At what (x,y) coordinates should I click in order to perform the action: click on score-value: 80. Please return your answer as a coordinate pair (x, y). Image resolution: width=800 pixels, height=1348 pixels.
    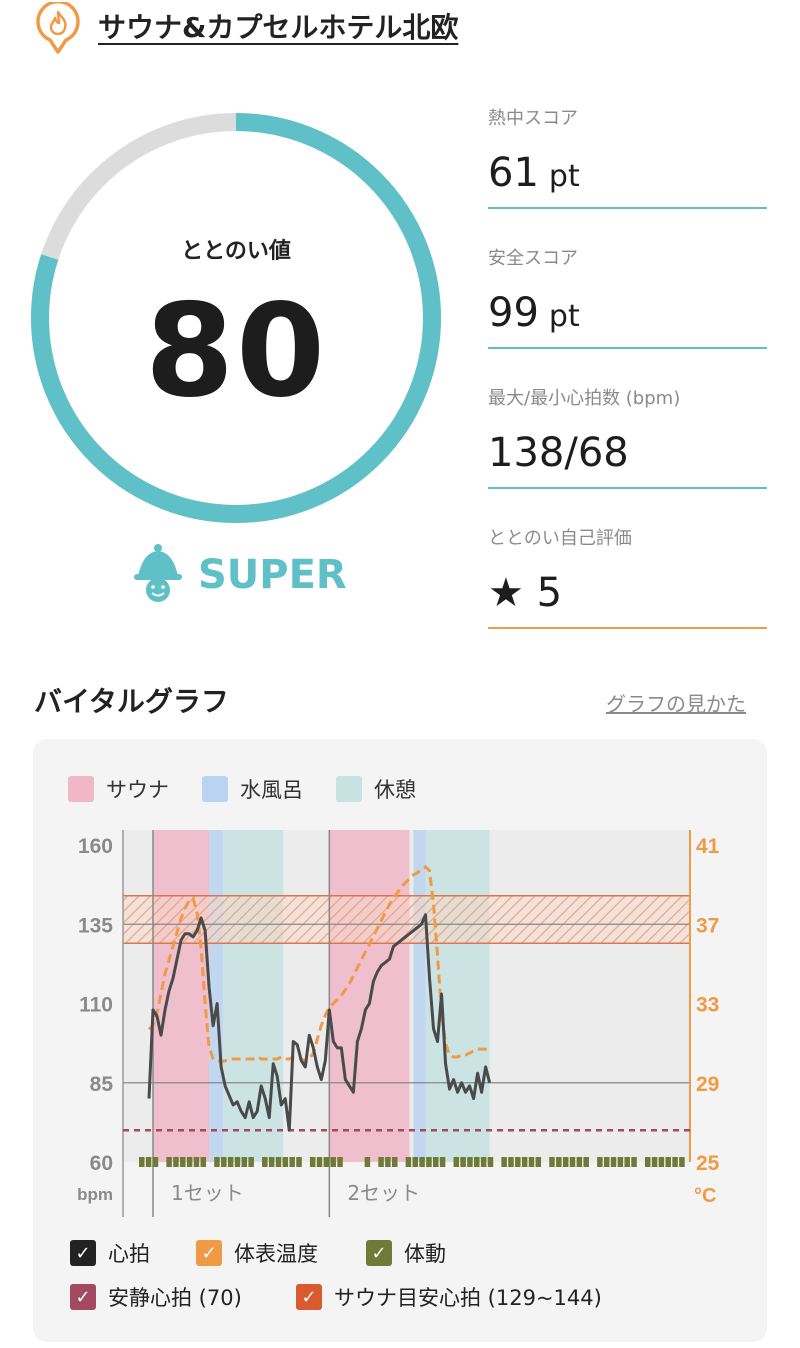
    Looking at the image, I should click on (236, 351).